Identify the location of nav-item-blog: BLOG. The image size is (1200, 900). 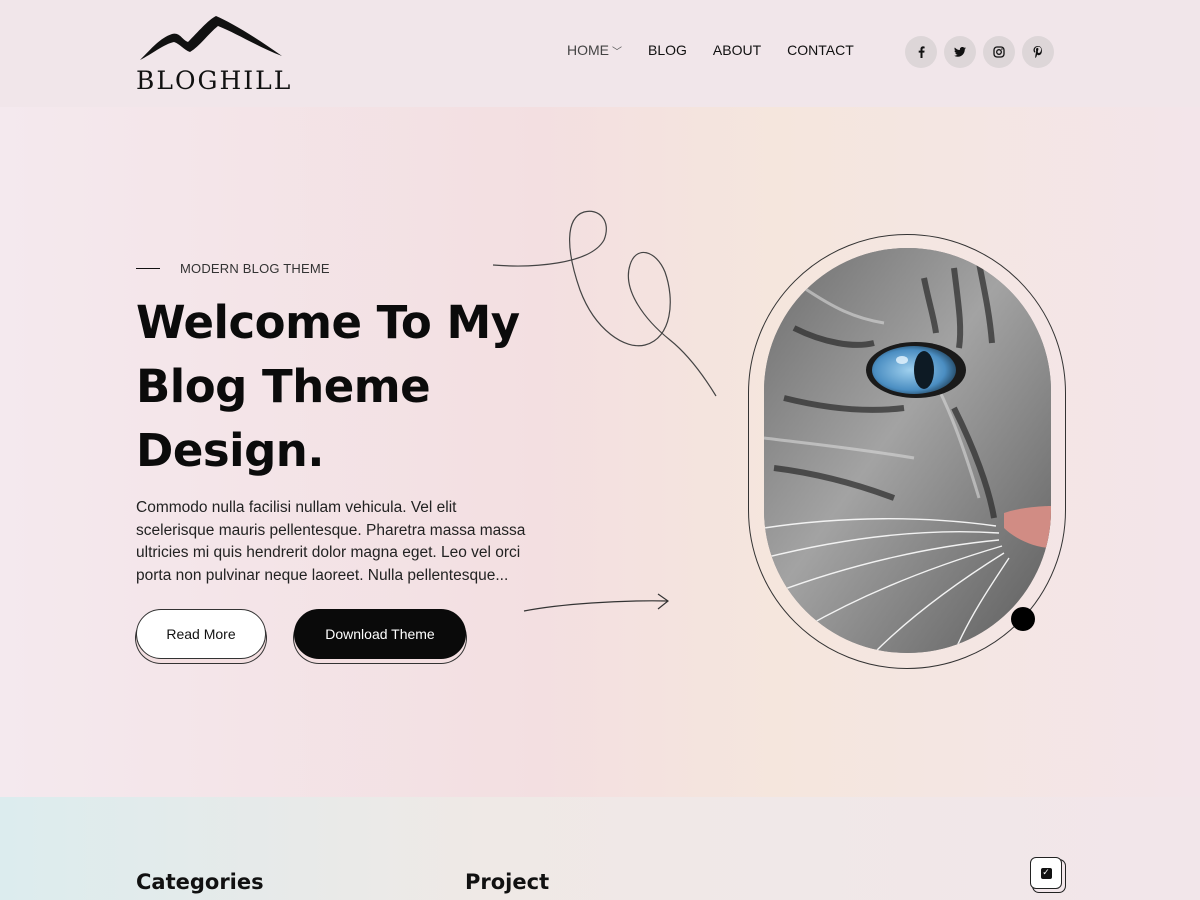
(667, 50).